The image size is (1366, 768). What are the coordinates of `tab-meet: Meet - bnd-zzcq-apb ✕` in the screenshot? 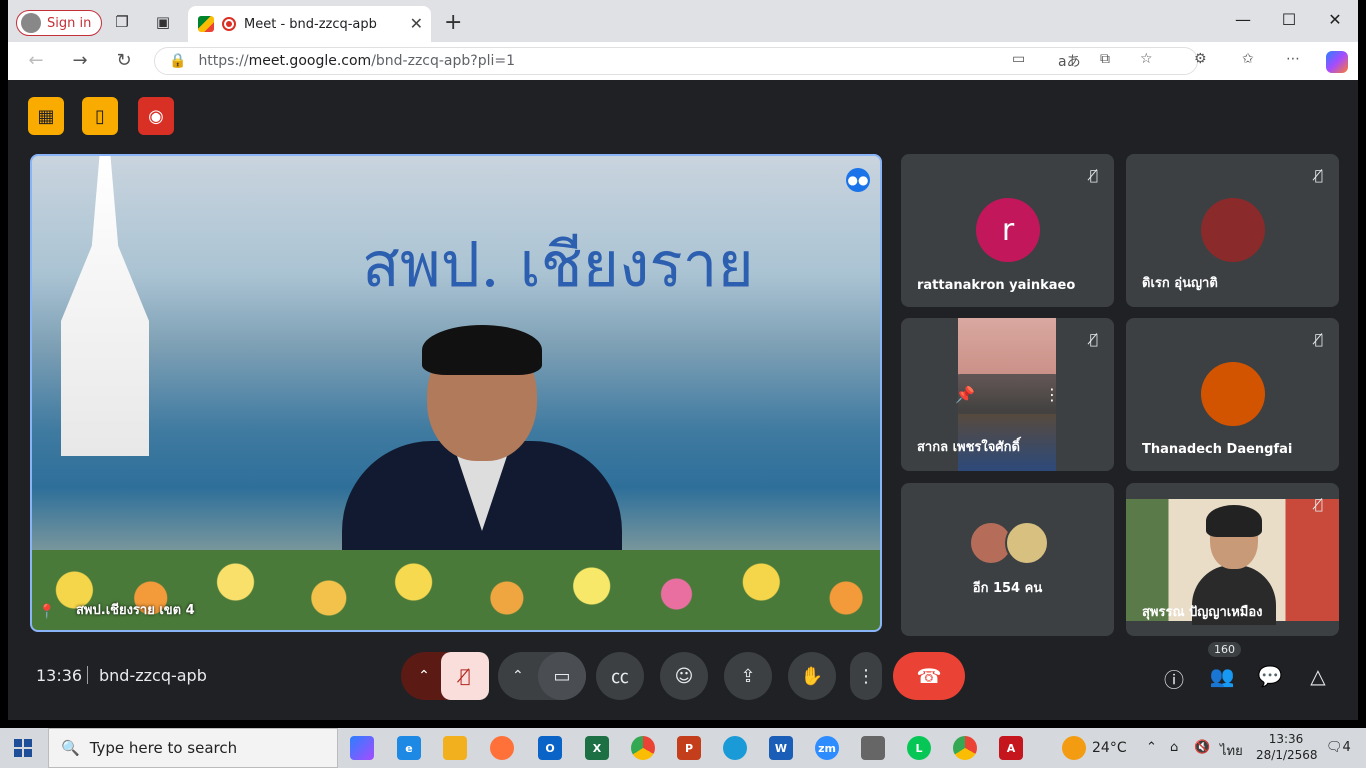 It's located at (309, 24).